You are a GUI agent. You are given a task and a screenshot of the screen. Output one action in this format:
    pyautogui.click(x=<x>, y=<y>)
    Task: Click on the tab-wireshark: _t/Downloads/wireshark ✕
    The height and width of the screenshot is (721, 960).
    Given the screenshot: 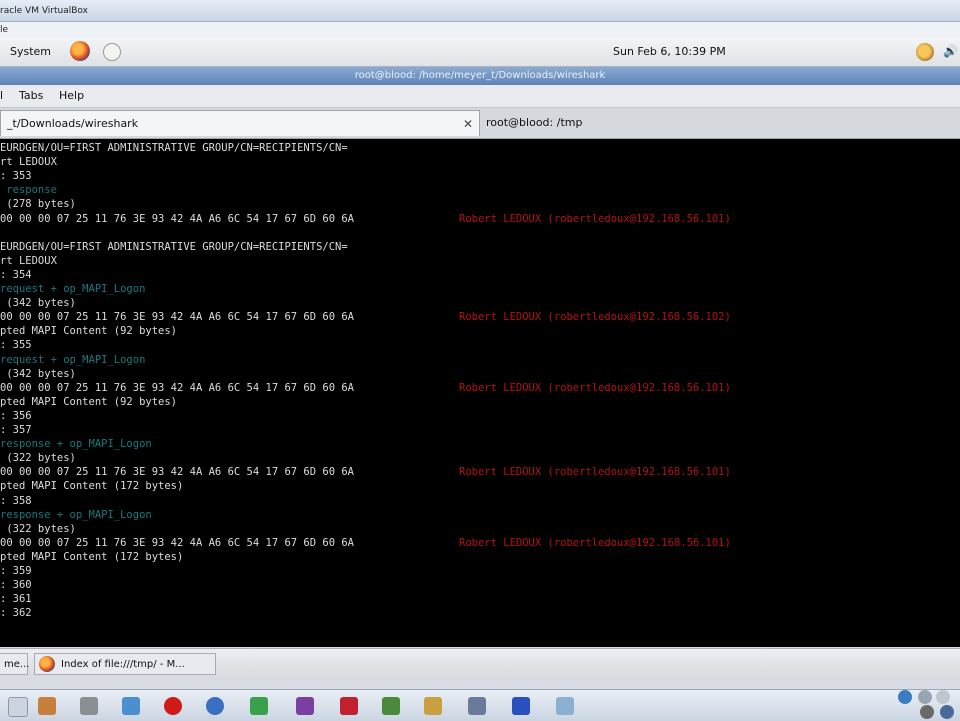 What is the action you would take?
    pyautogui.click(x=240, y=123)
    